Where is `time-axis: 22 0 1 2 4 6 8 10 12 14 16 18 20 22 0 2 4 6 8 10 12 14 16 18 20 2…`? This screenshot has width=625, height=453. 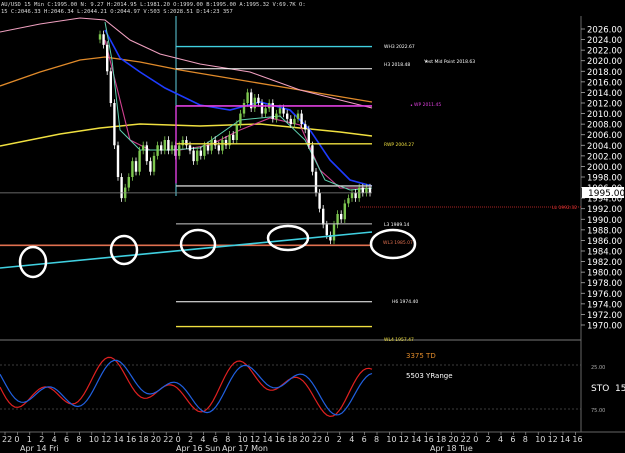 time-axis: 22 0 1 2 4 6 8 10 12 14 16 18 20 22 0 2 4 6 8 10 12 14 16 18 20 2… is located at coordinates (292, 438).